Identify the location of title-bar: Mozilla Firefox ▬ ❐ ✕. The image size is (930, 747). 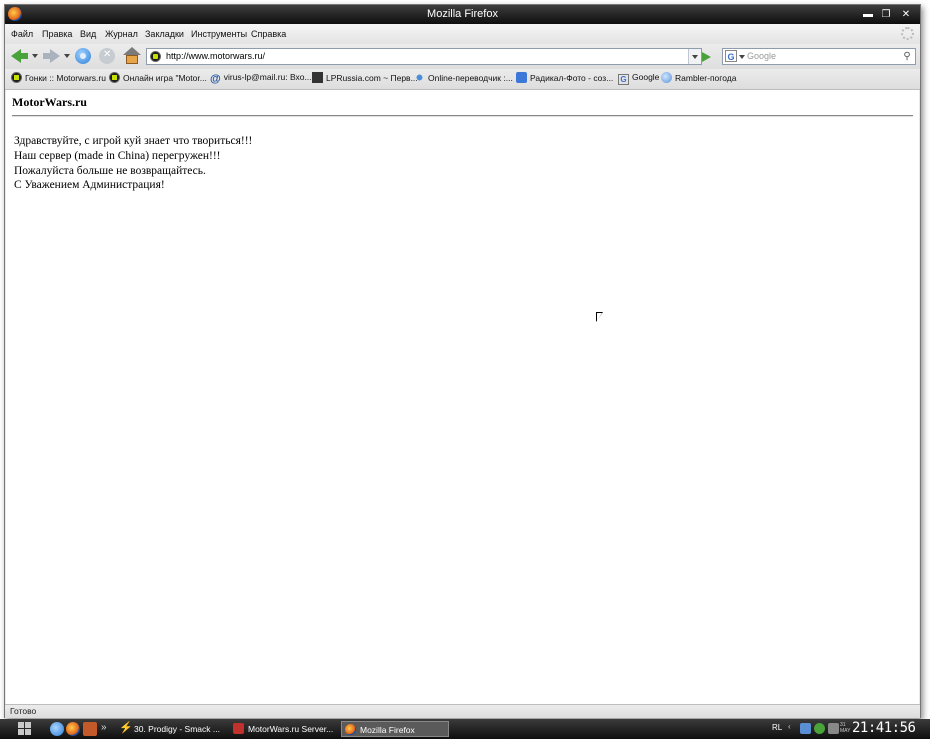
(462, 14).